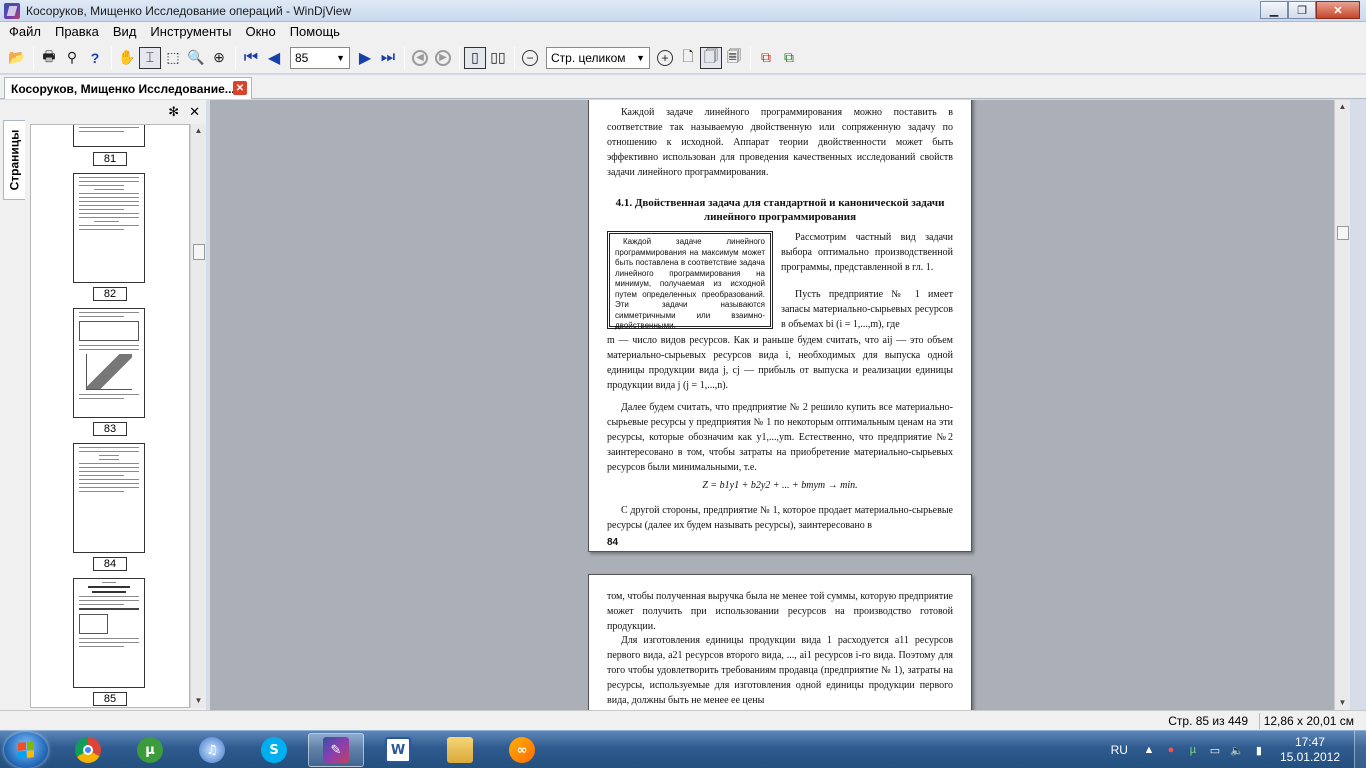 This screenshot has width=1366, height=768. What do you see at coordinates (1342, 405) in the screenshot?
I see `document-scrollbar: ▲ ▼` at bounding box center [1342, 405].